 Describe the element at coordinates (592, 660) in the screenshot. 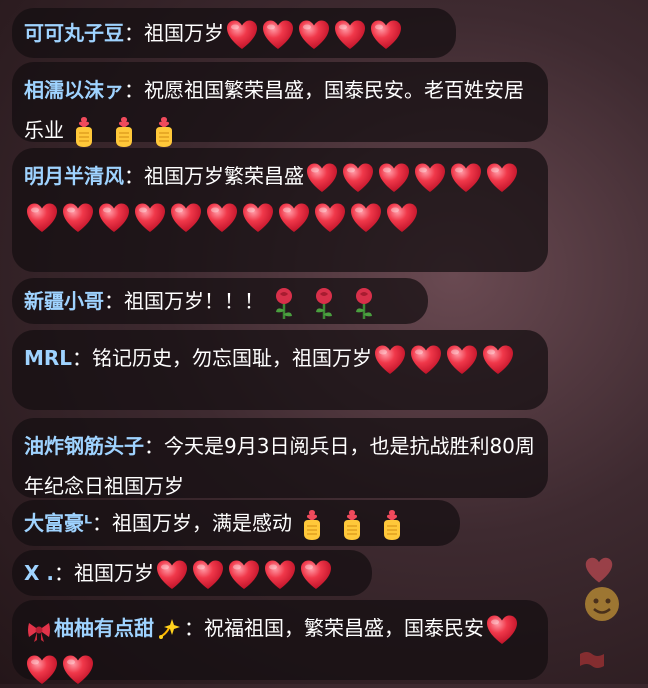

I see `floating-flag-icon` at that location.